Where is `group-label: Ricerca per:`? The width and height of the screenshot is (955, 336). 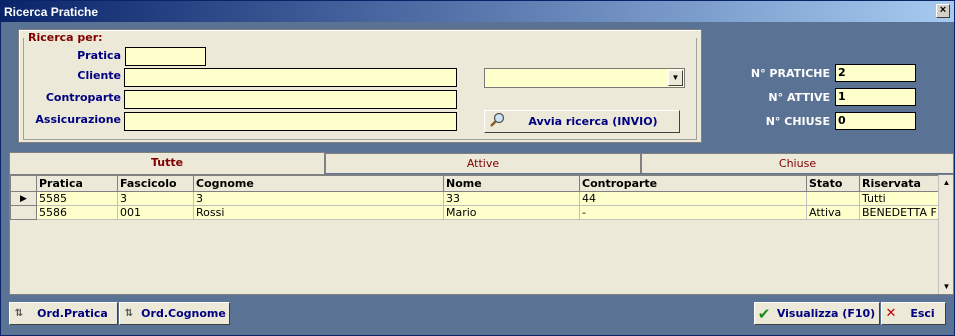
group-label: Ricerca per: is located at coordinates (65, 37).